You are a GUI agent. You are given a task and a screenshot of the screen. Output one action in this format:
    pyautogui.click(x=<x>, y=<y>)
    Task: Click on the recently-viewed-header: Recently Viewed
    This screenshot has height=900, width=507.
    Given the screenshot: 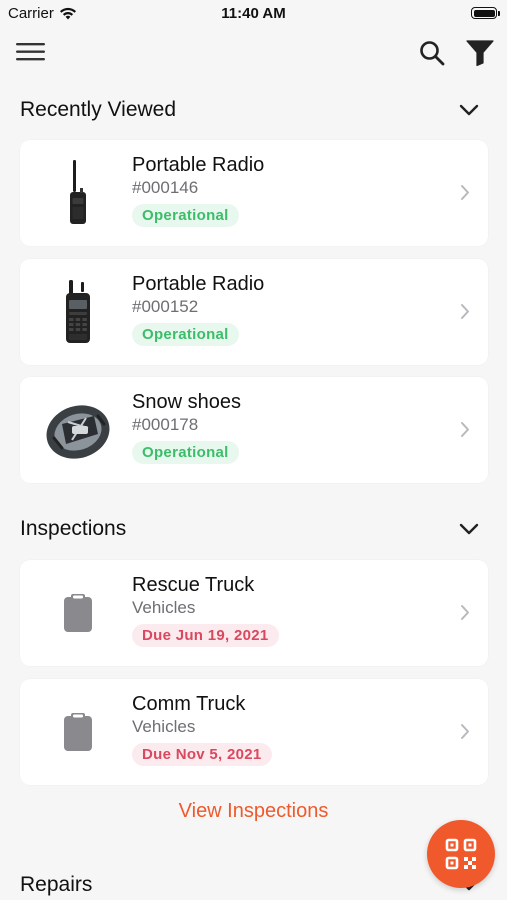 What is the action you would take?
    pyautogui.click(x=249, y=110)
    